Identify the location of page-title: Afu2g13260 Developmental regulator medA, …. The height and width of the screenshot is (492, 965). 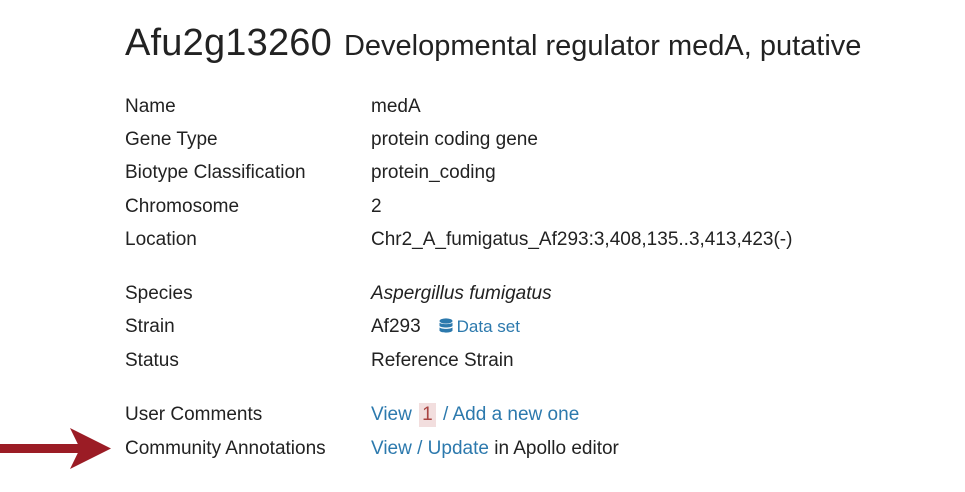
(493, 47).